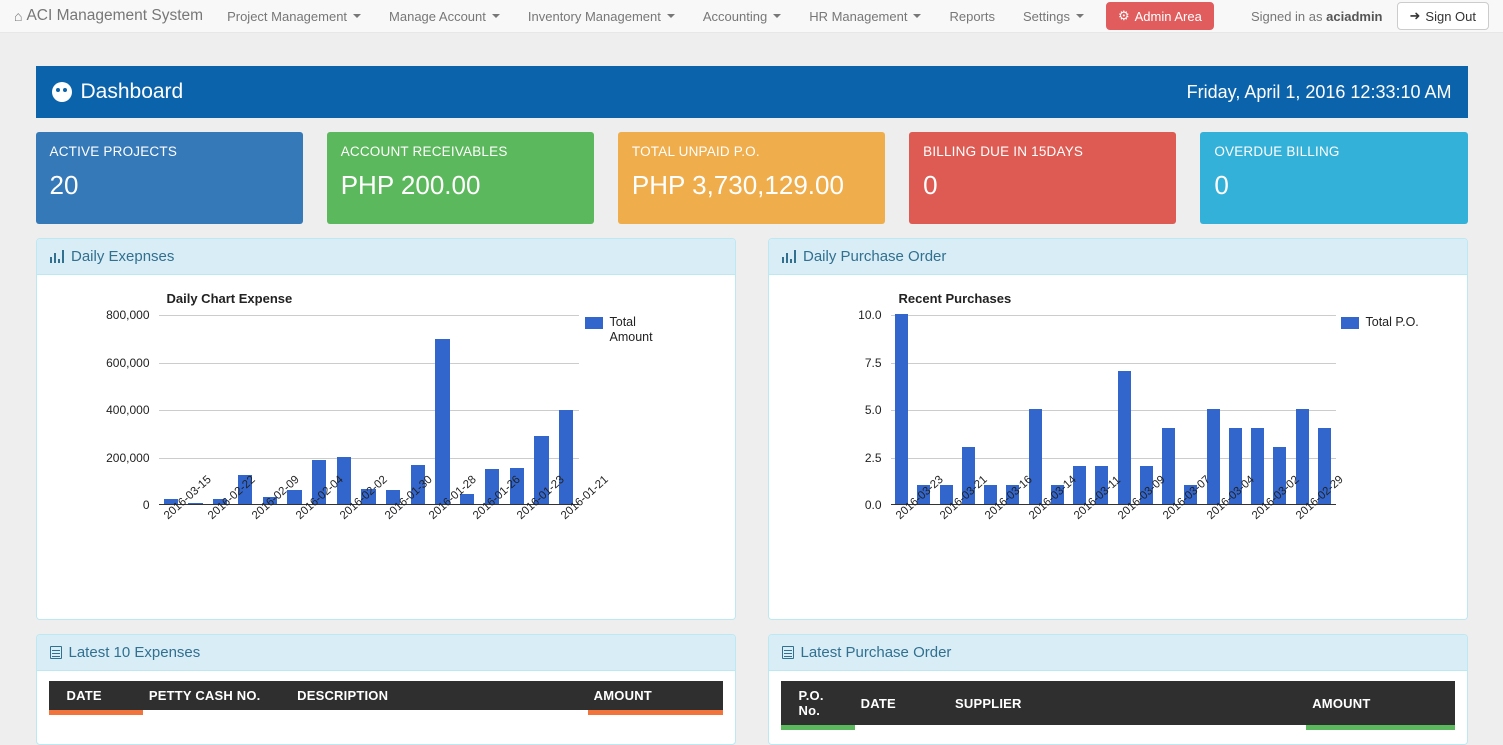 Image resolution: width=1503 pixels, height=745 pixels. What do you see at coordinates (439, 695) in the screenshot?
I see `column-header-description: DESCRIPTION` at bounding box center [439, 695].